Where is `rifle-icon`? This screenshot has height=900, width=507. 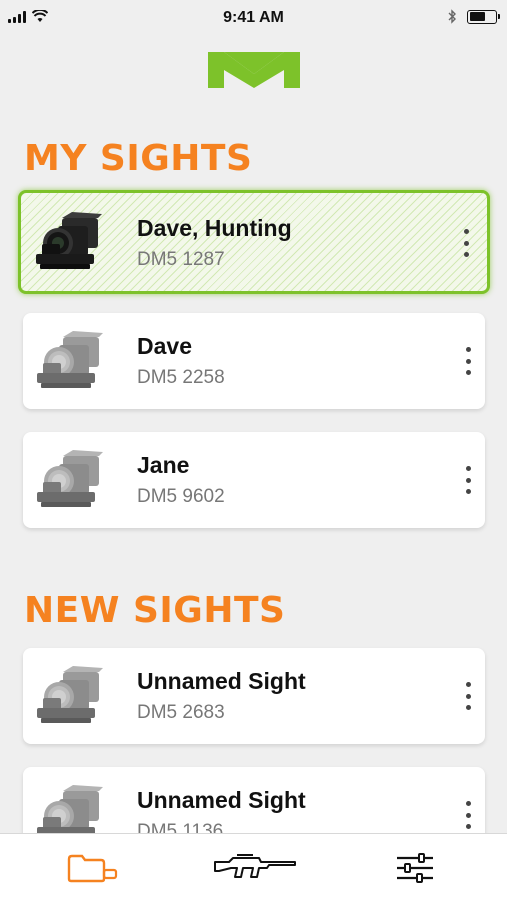 rifle-icon is located at coordinates (255, 865).